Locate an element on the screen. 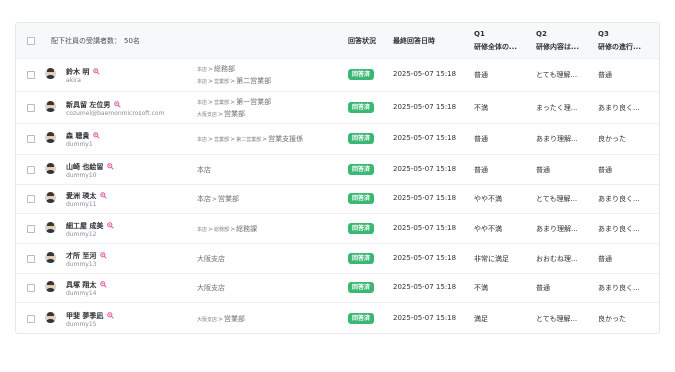  user-id: dummy13 is located at coordinates (81, 264).